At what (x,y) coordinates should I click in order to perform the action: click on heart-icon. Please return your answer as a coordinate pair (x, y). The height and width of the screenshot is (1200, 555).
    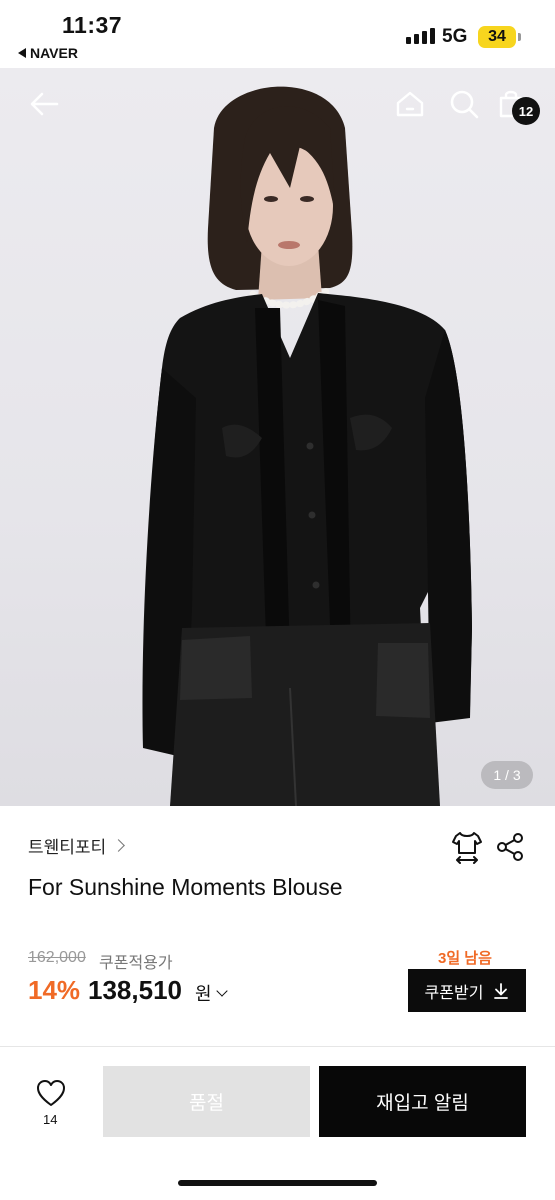
    Looking at the image, I should click on (51, 1093).